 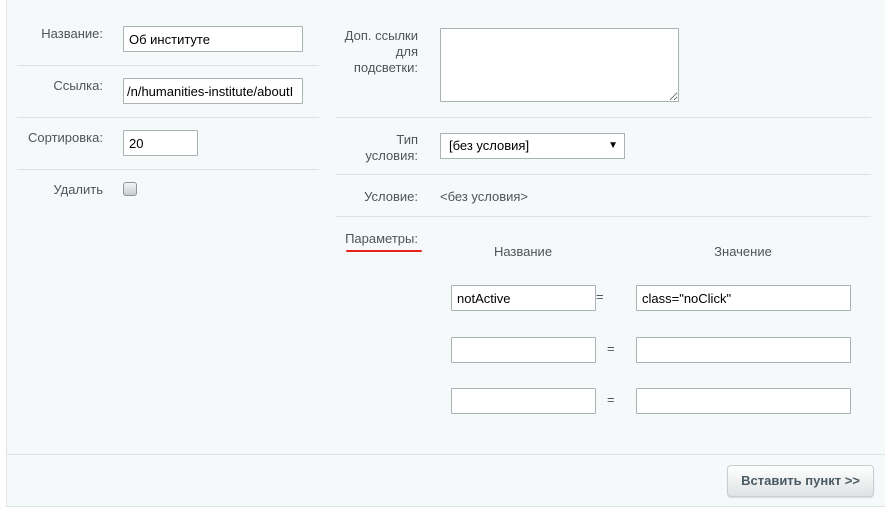 What do you see at coordinates (613, 145) in the screenshot?
I see `triangle-down-icon: ▼` at bounding box center [613, 145].